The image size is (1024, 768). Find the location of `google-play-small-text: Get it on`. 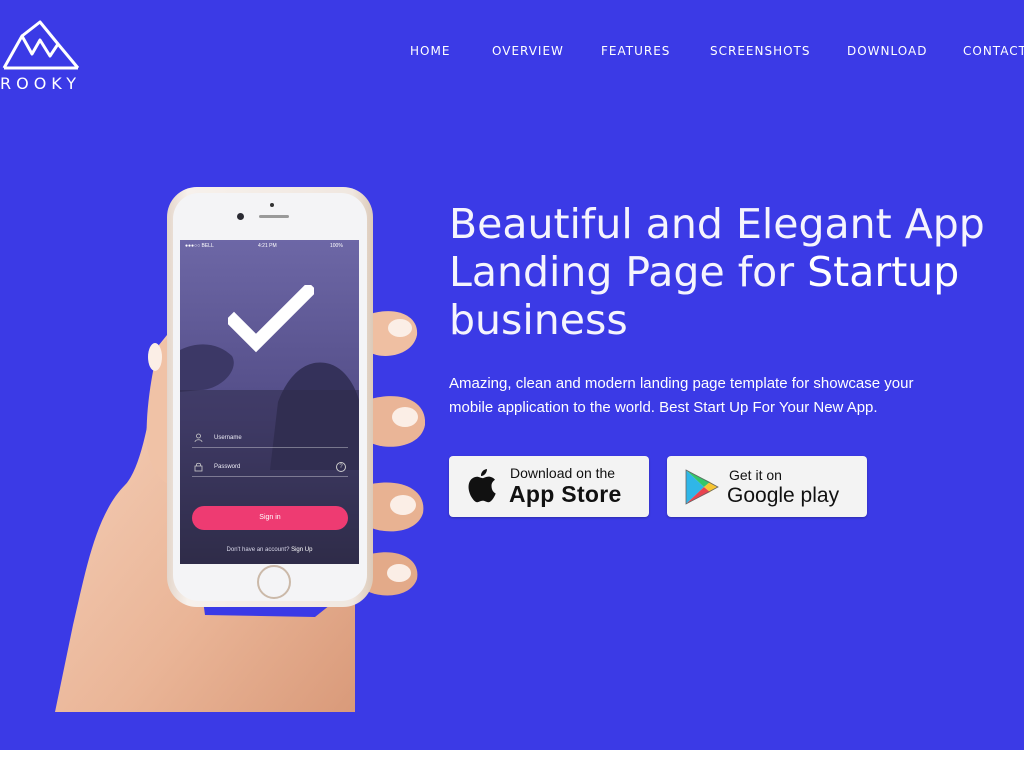

google-play-small-text: Get it on is located at coordinates (755, 475).